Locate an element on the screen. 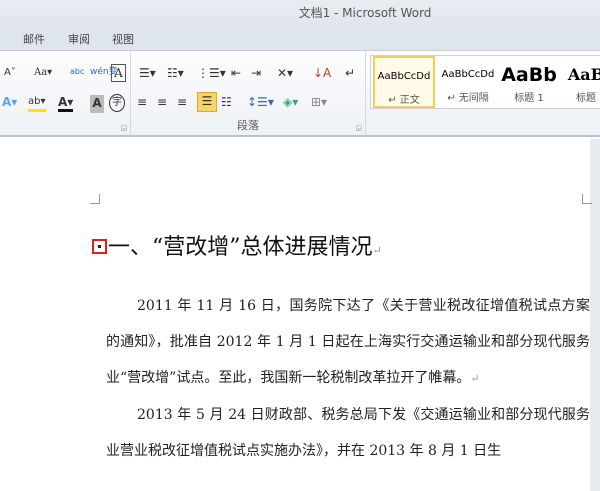  bullets-icon: ☰▾ is located at coordinates (147, 74).